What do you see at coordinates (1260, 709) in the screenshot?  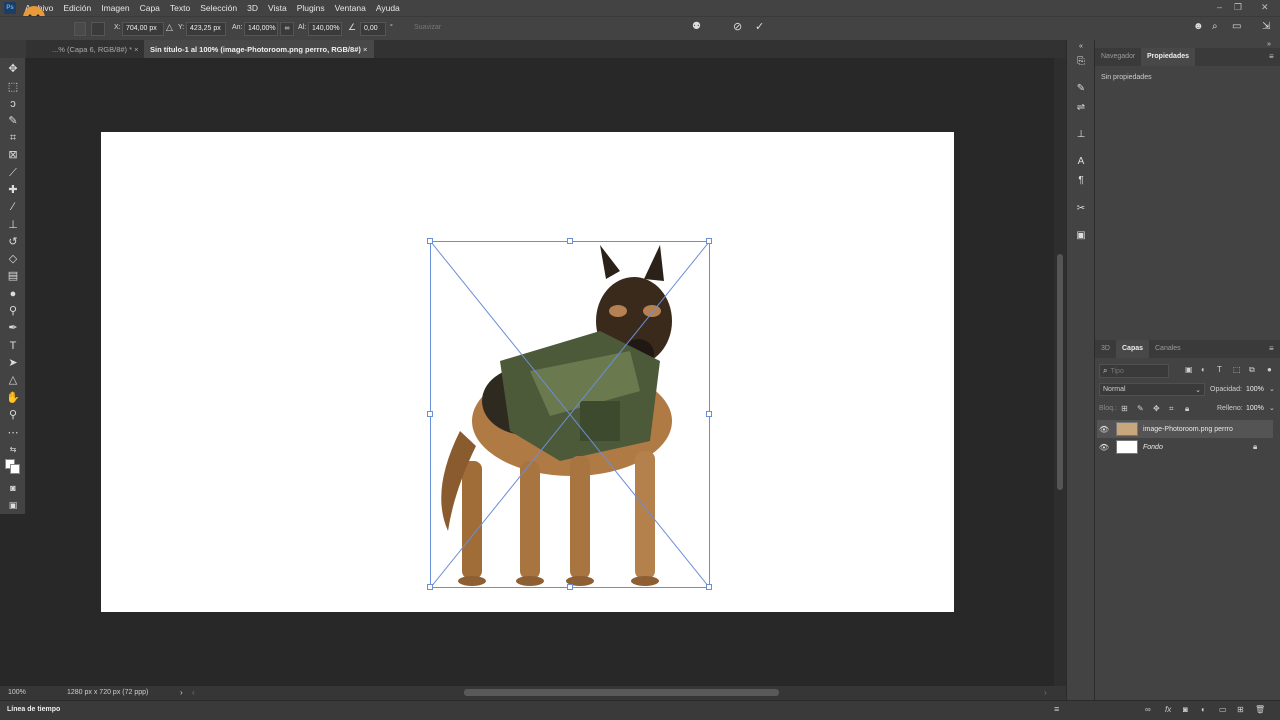 I see `delete-layer-icon: 🗑︎` at bounding box center [1260, 709].